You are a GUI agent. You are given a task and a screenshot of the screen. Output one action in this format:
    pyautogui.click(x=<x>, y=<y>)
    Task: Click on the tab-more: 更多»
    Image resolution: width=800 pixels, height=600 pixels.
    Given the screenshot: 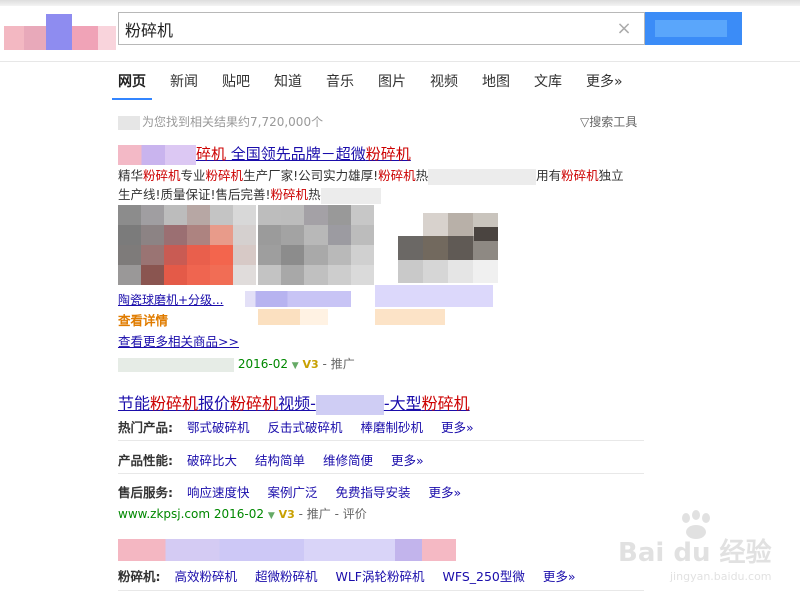 What is the action you would take?
    pyautogui.click(x=604, y=82)
    